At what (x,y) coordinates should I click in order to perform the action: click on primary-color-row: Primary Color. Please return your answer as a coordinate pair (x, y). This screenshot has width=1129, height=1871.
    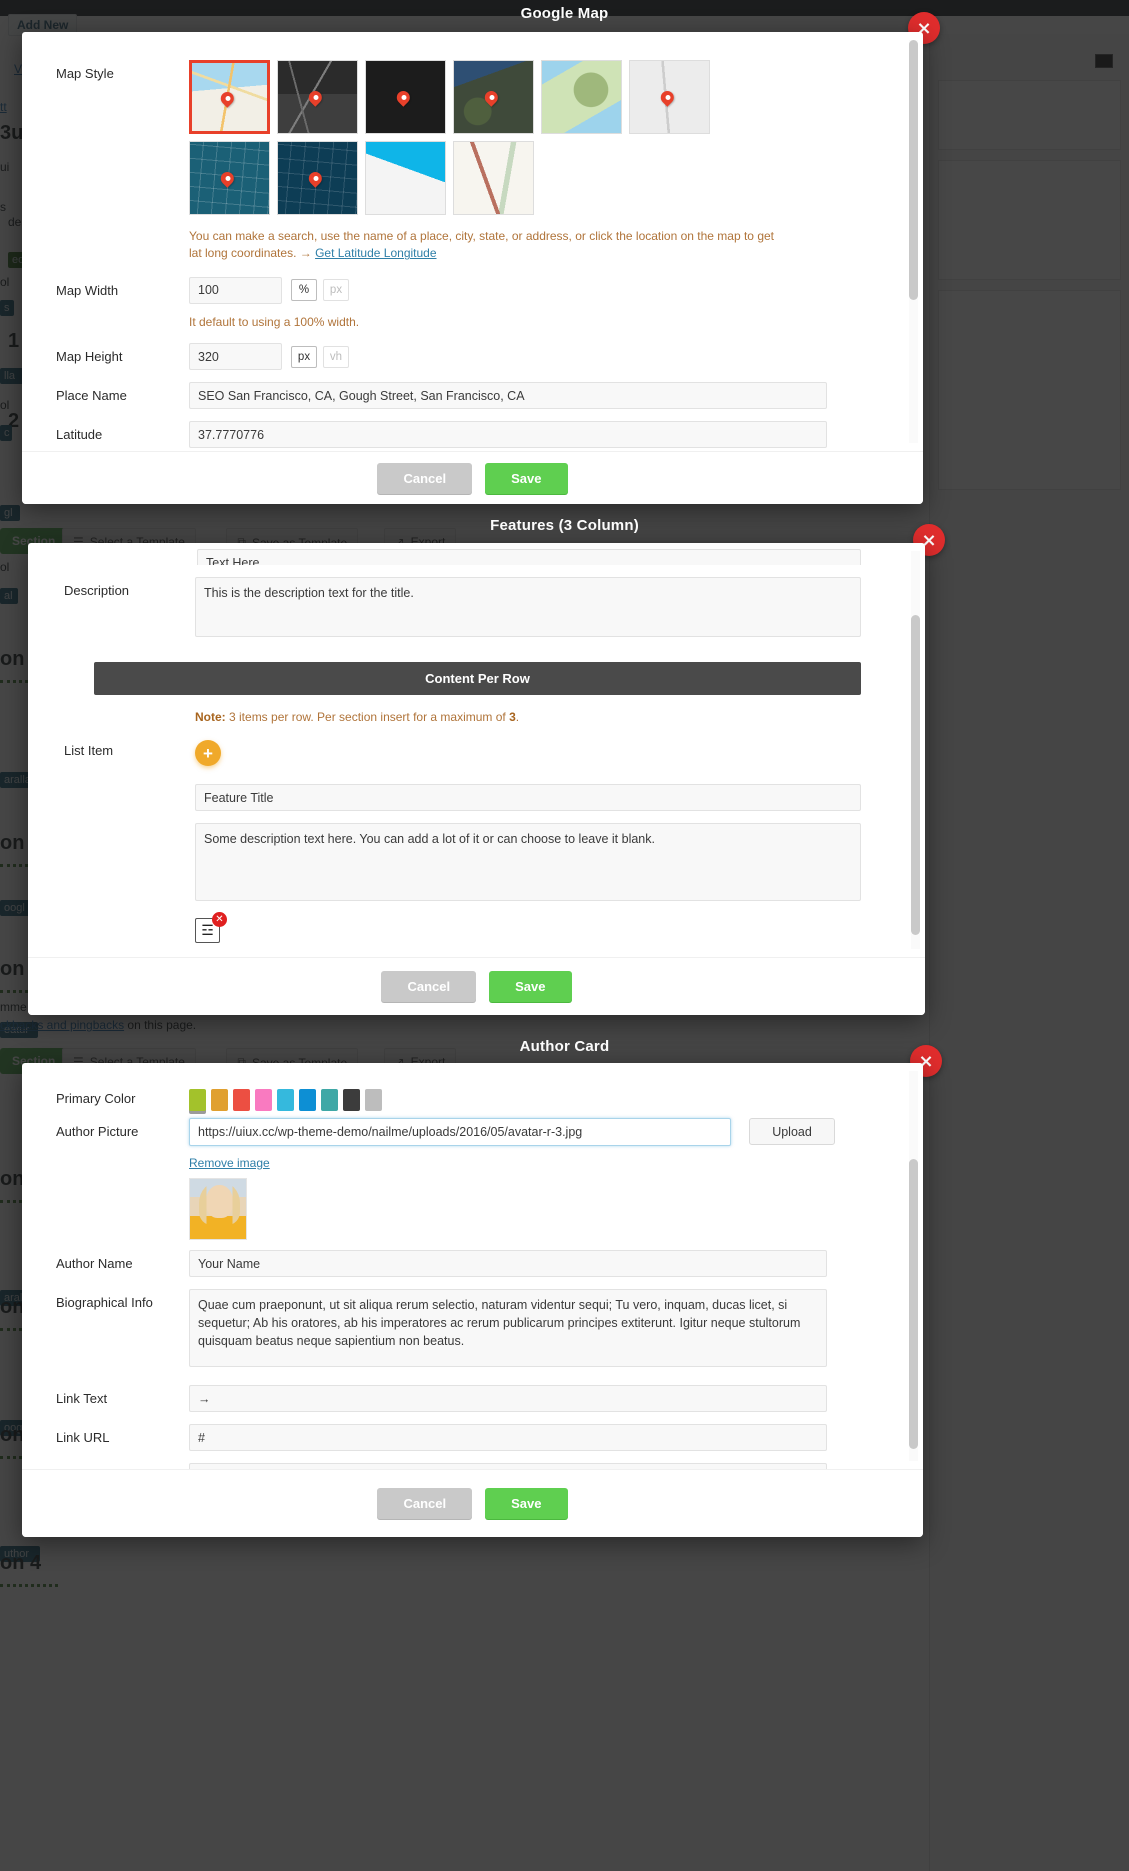
    Looking at the image, I should click on (472, 1100).